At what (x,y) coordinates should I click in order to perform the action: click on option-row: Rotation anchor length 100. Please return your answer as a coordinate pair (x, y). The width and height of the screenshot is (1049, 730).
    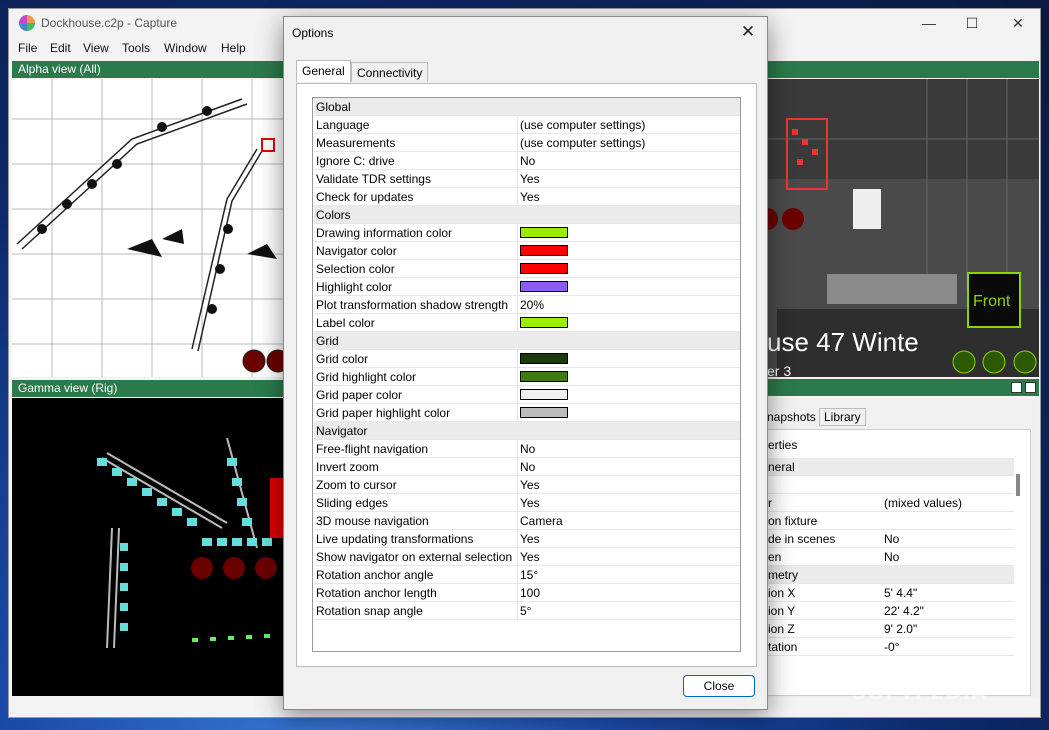
    Looking at the image, I should click on (527, 593).